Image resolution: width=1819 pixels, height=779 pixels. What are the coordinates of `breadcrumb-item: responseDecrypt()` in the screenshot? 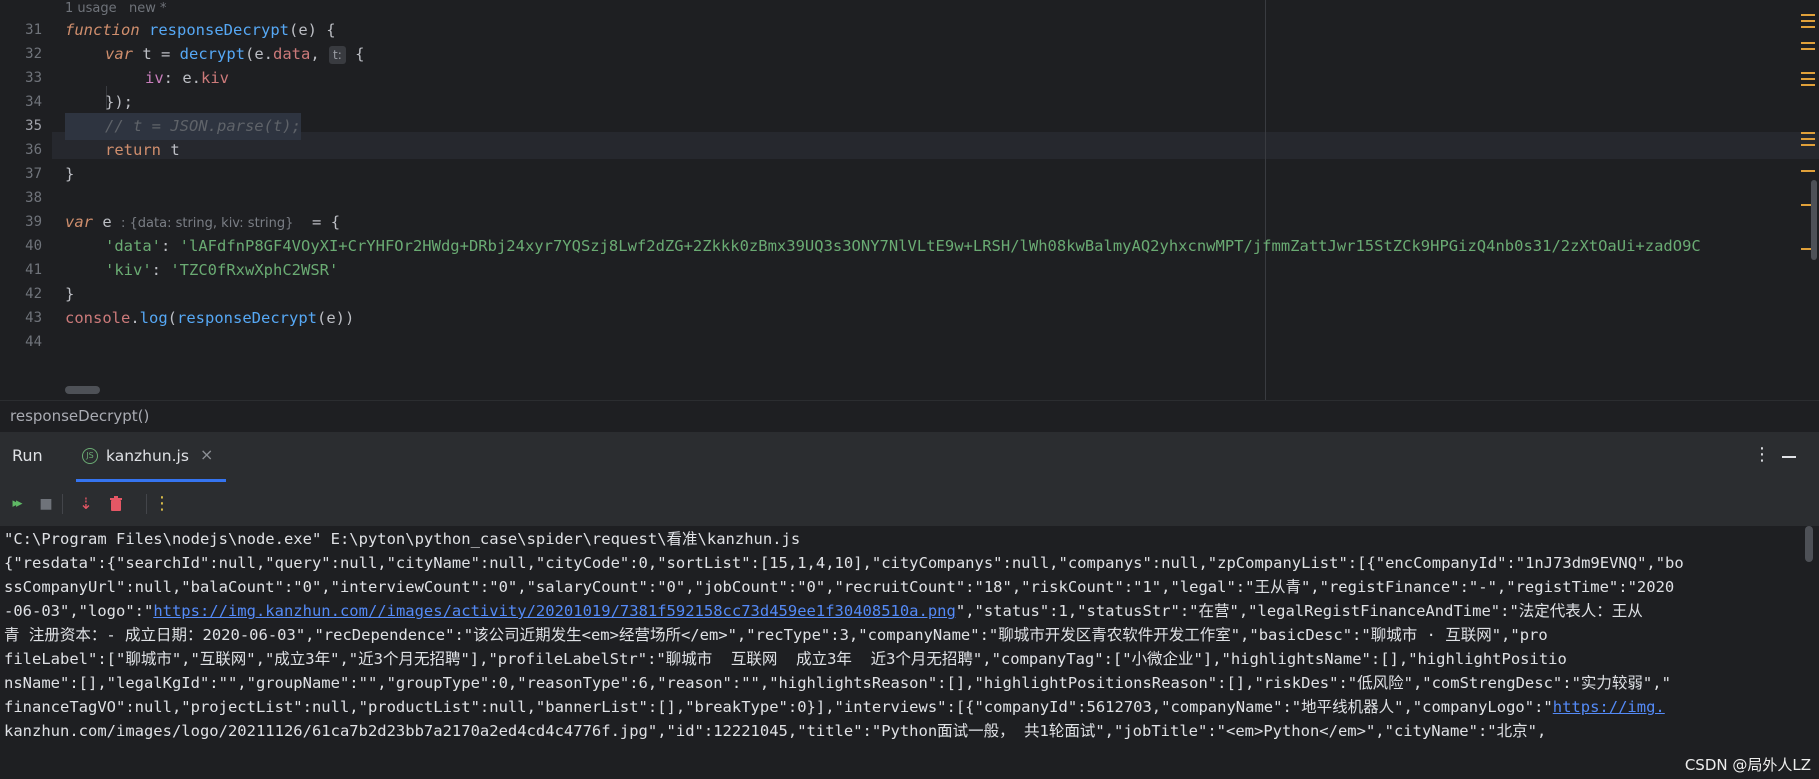 It's located at (79, 416).